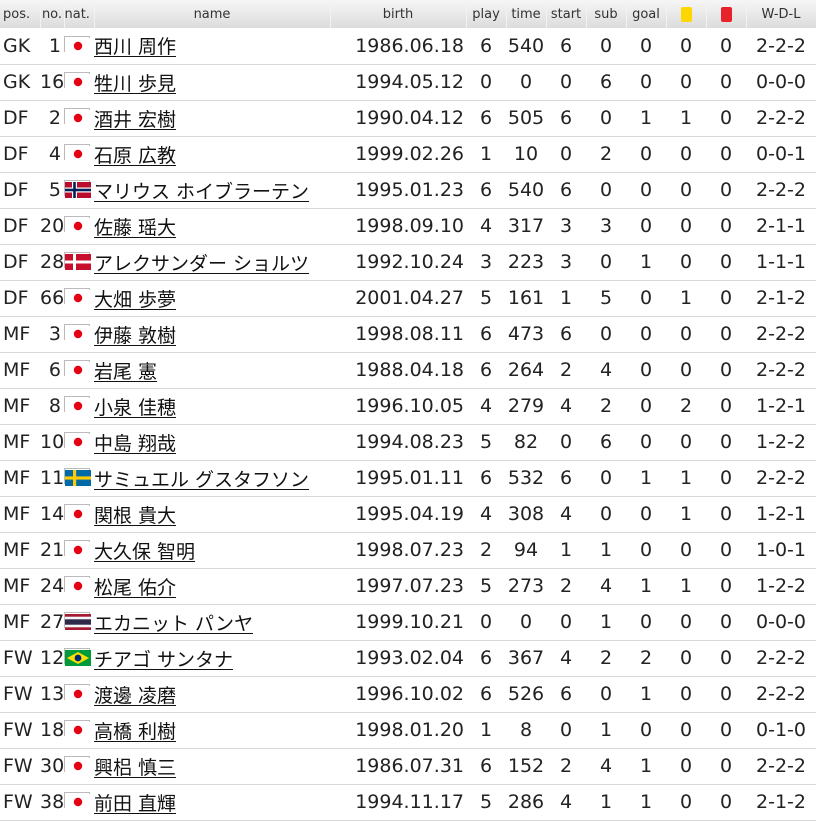 The width and height of the screenshot is (816, 821). I want to click on player-name-link: 前田 直輝, so click(135, 804).